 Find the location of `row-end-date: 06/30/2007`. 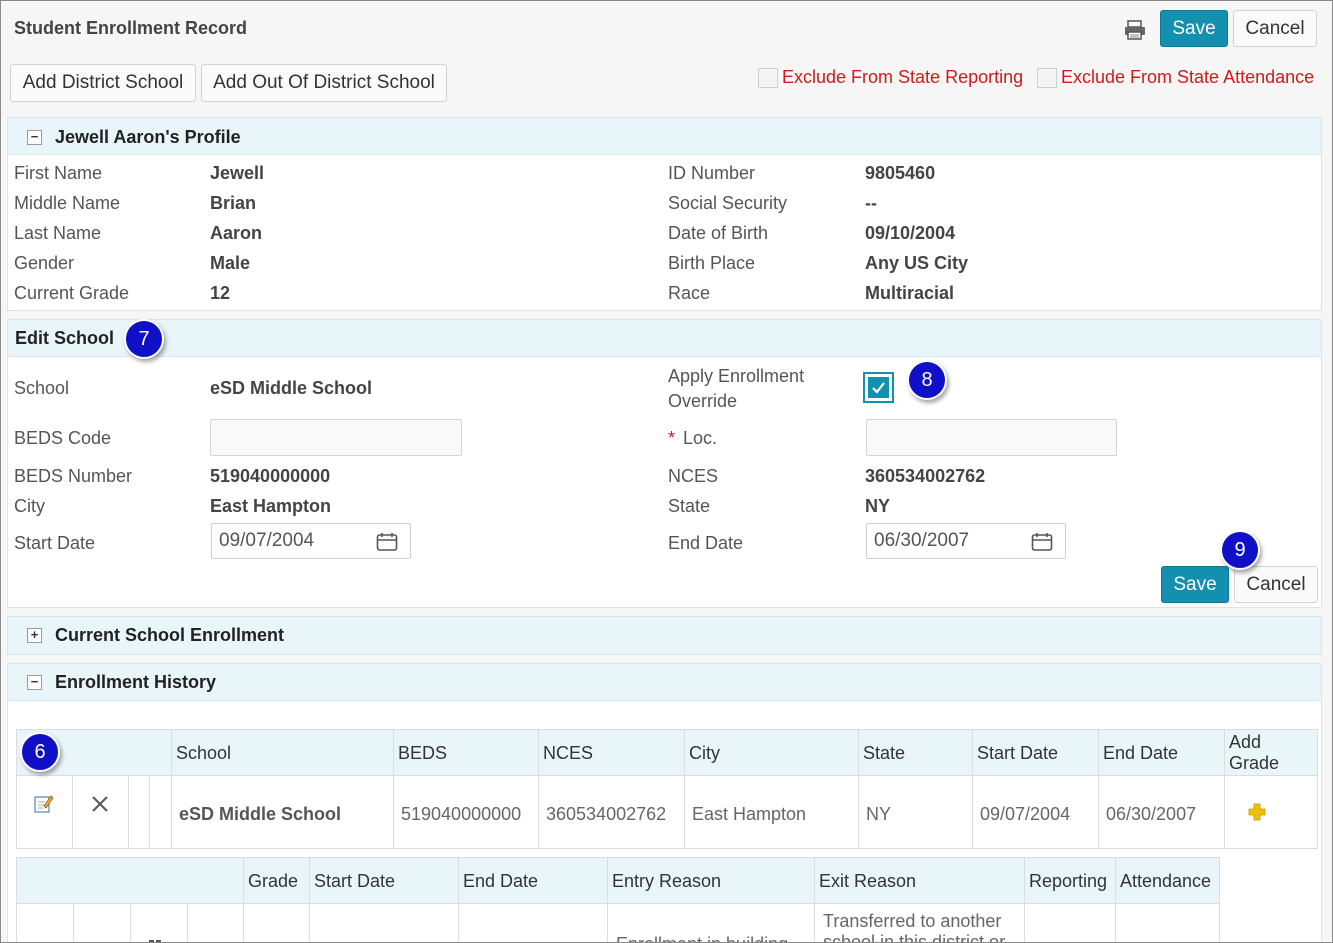

row-end-date: 06/30/2007 is located at coordinates (1151, 814).